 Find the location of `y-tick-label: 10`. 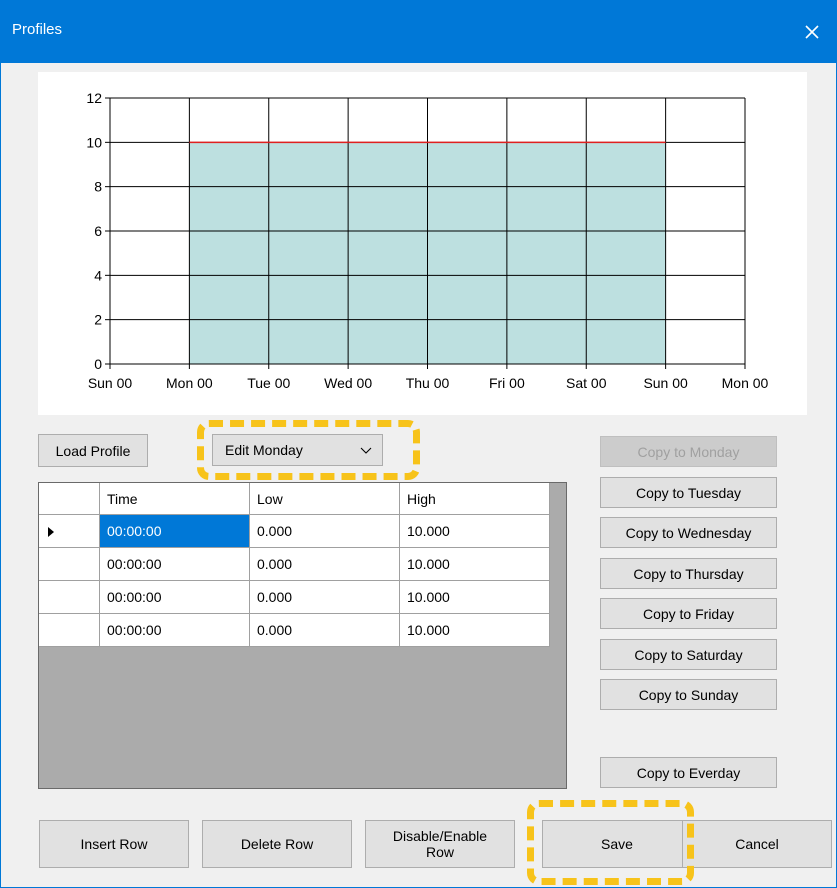

y-tick-label: 10 is located at coordinates (94, 142).